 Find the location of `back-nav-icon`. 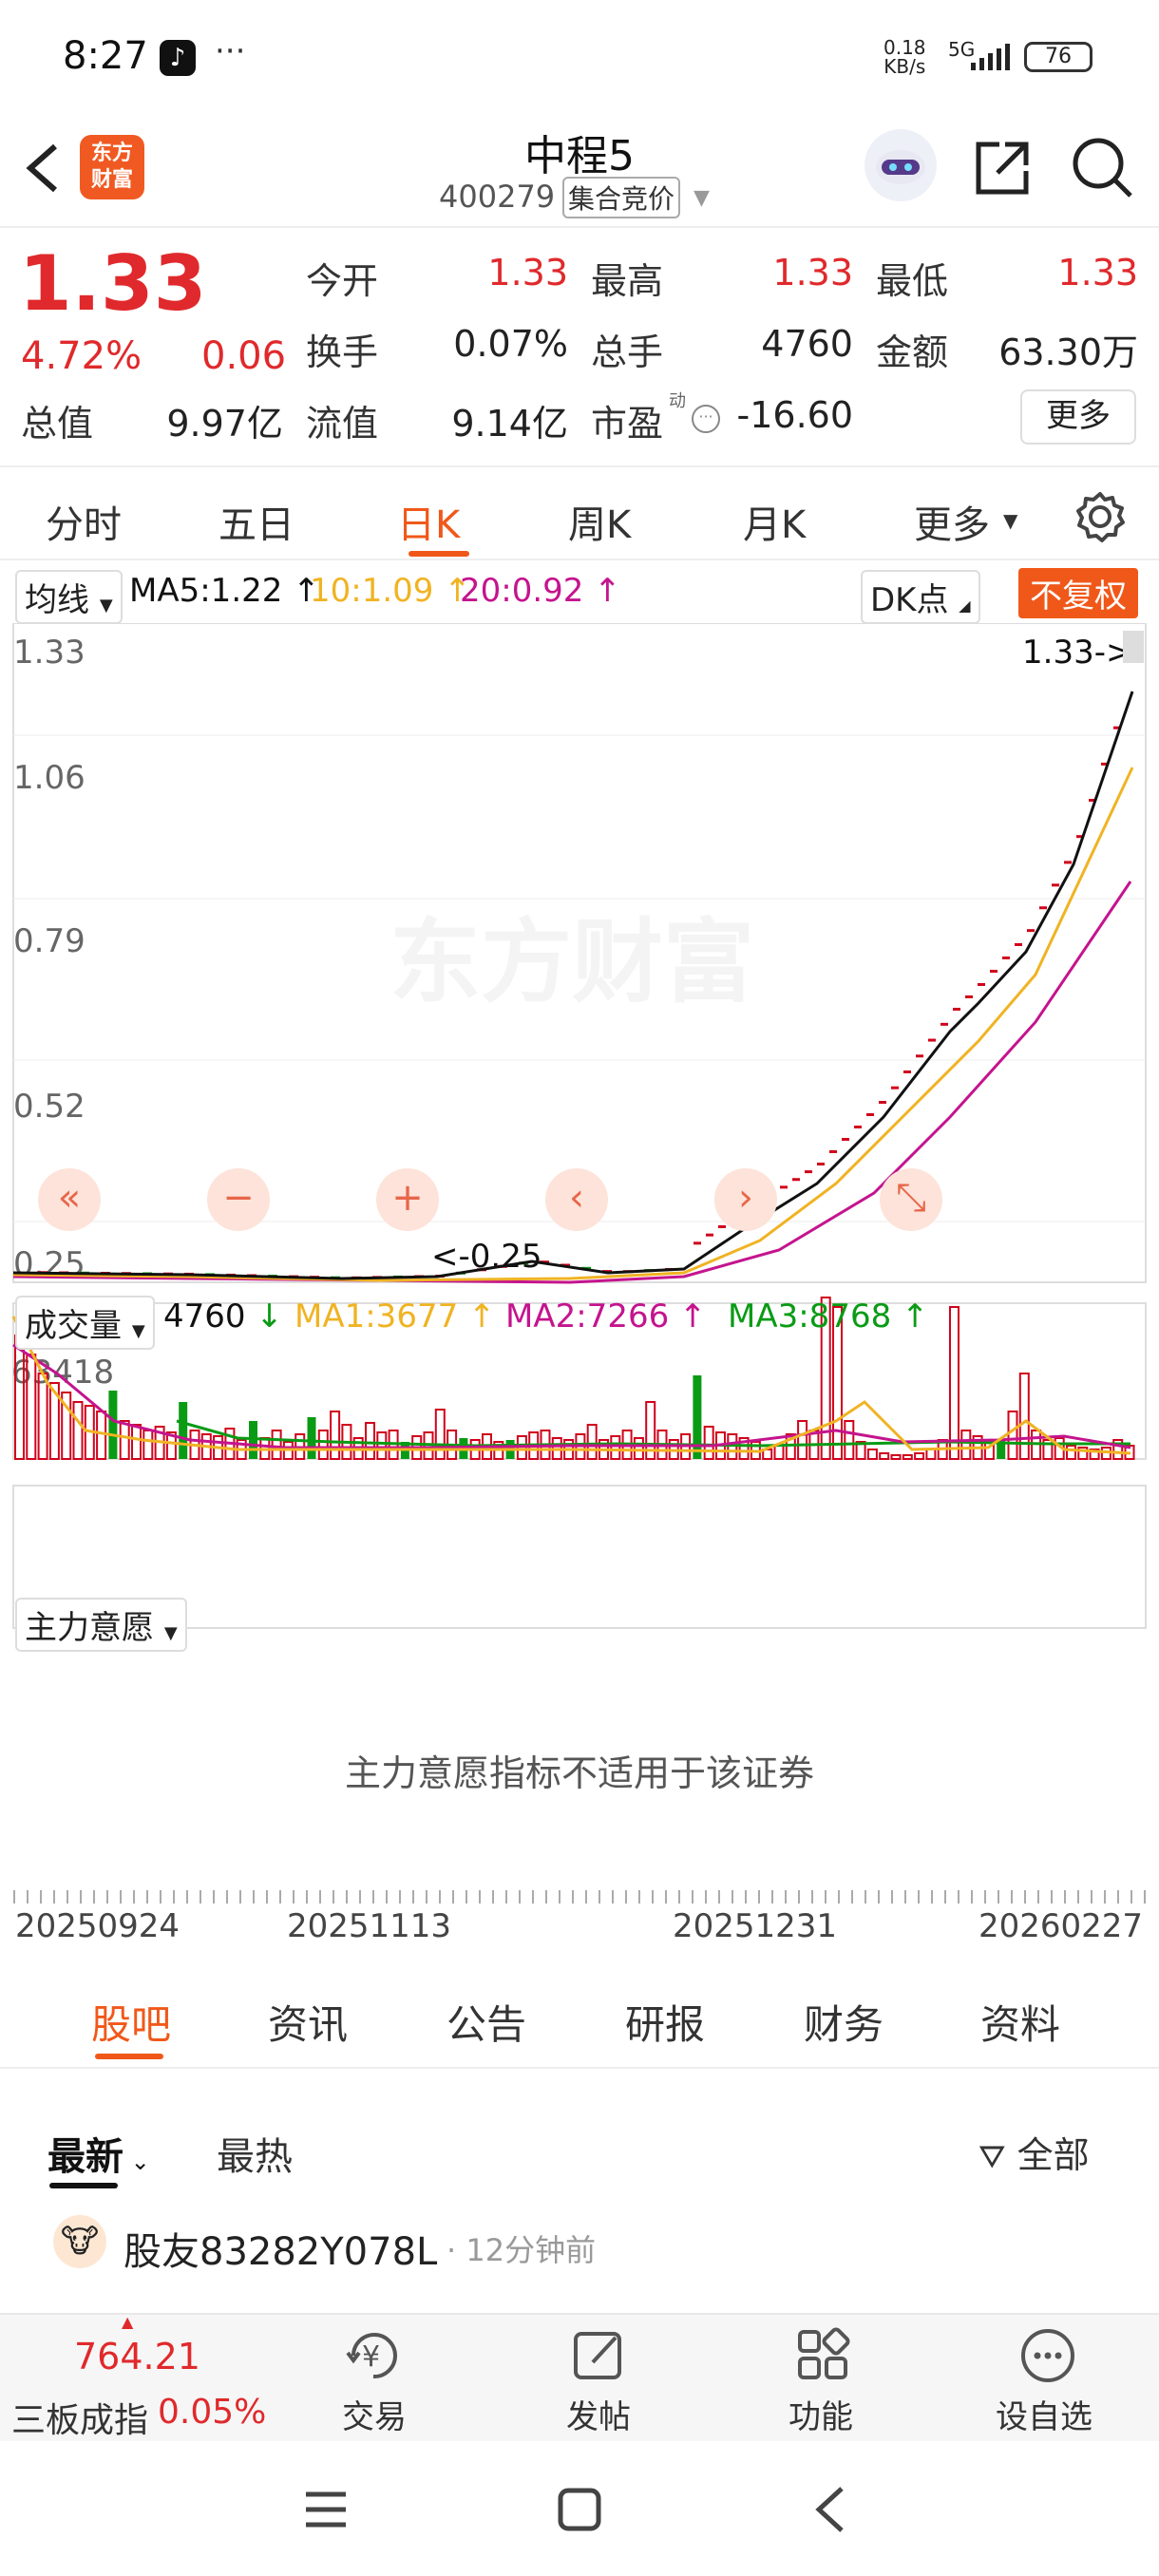

back-nav-icon is located at coordinates (830, 2511).